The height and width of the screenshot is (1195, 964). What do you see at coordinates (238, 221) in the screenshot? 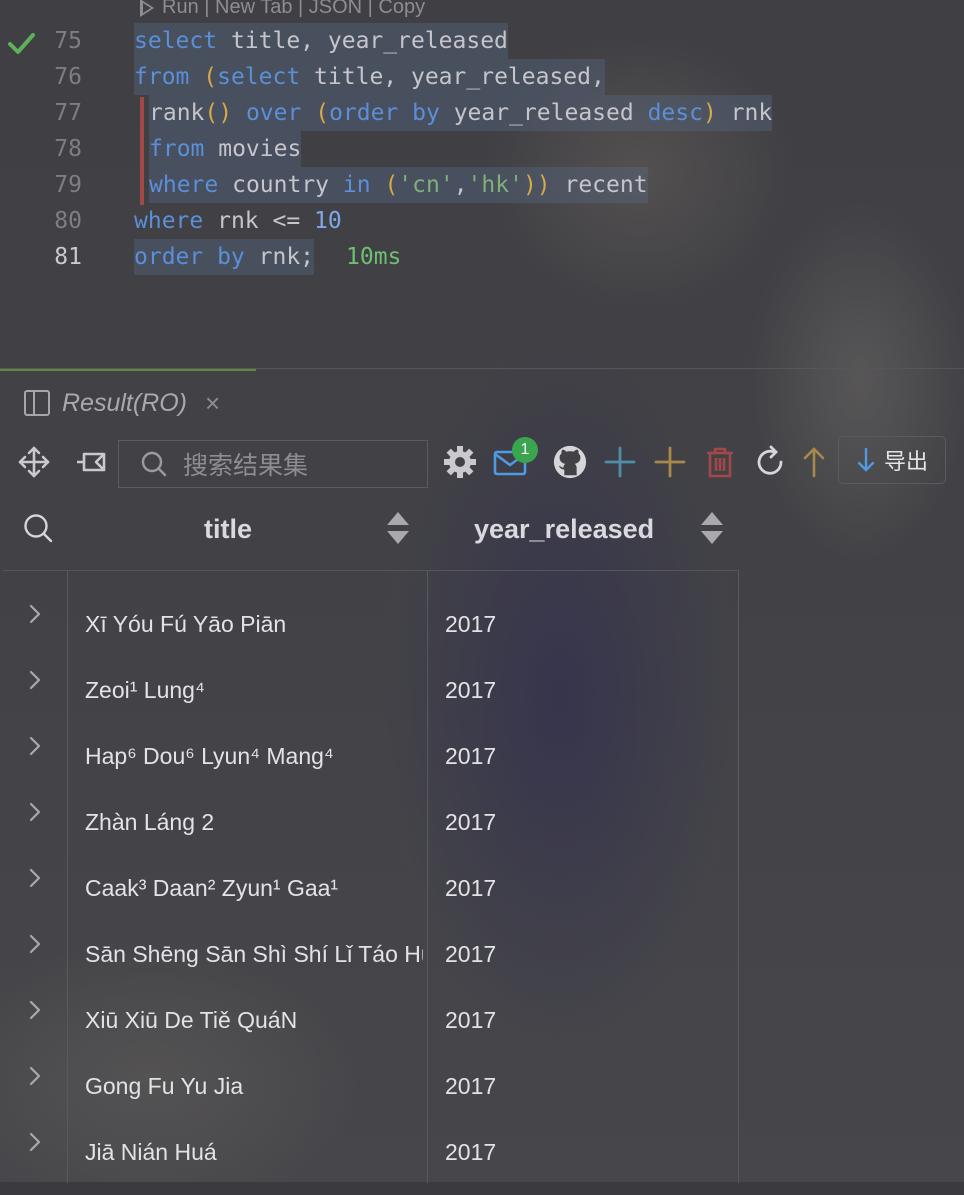
I see `code-text: where rnk <= 10` at bounding box center [238, 221].